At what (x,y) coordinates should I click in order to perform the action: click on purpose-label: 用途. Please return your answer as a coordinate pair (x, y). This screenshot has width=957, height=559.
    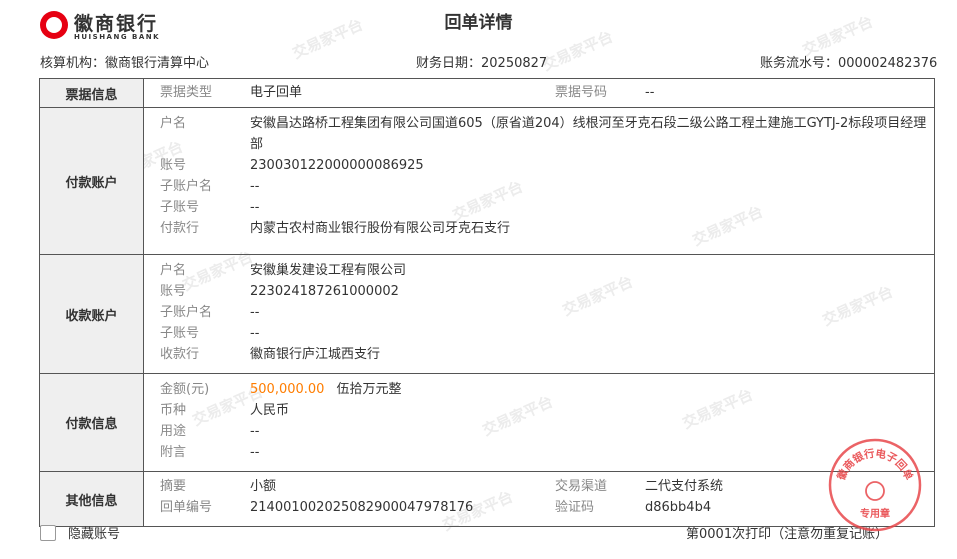
    Looking at the image, I should click on (173, 431).